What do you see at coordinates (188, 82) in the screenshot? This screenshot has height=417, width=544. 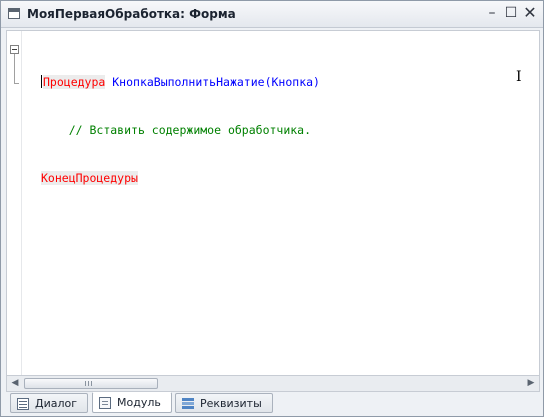 I see `procedure-name: КнопкаВыполнитьНажатие` at bounding box center [188, 82].